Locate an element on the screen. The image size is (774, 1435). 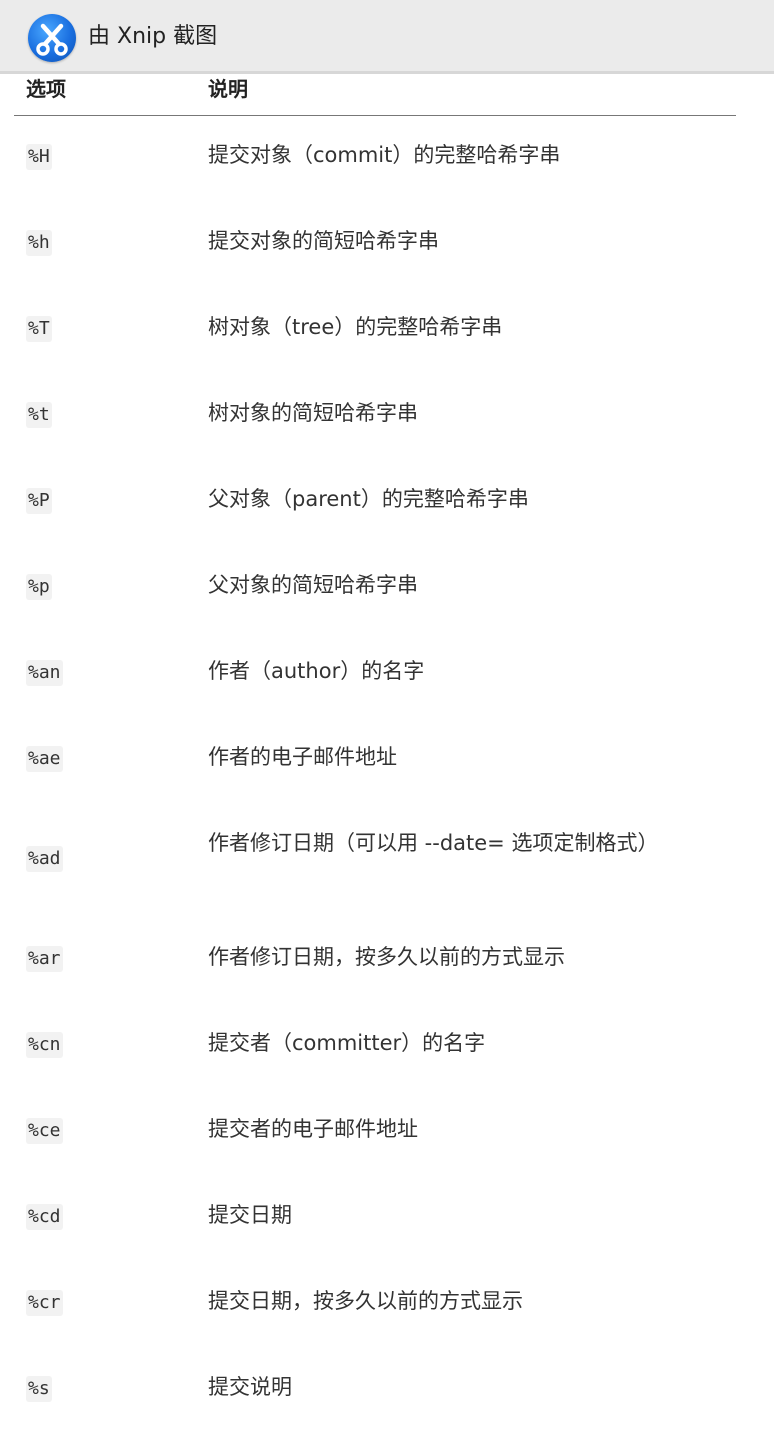
table-row: %cd 提交日期 is located at coordinates (375, 1220).